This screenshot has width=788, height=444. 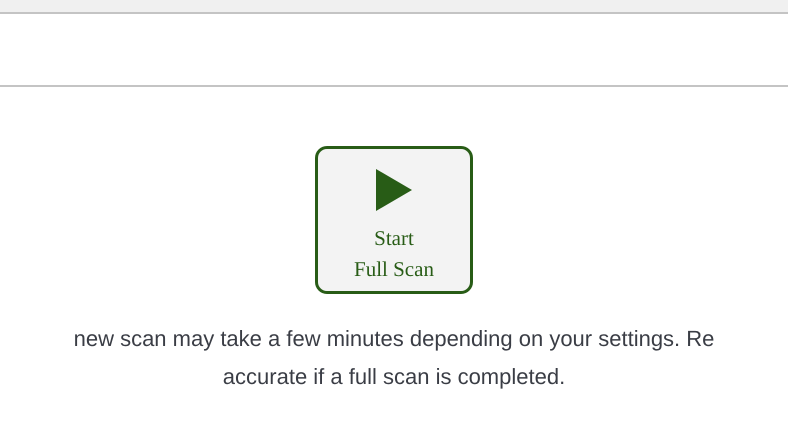 I want to click on description-text: new scan may take a few minutes depending on your settings. Re, so click(x=394, y=339).